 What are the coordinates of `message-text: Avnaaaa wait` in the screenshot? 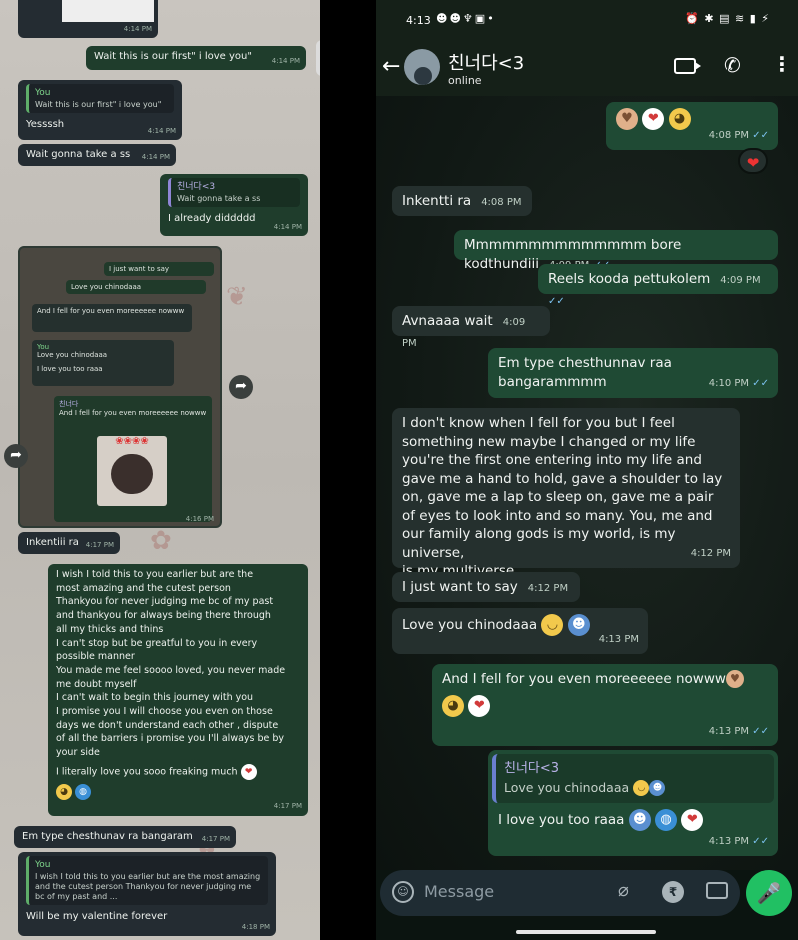 It's located at (447, 321).